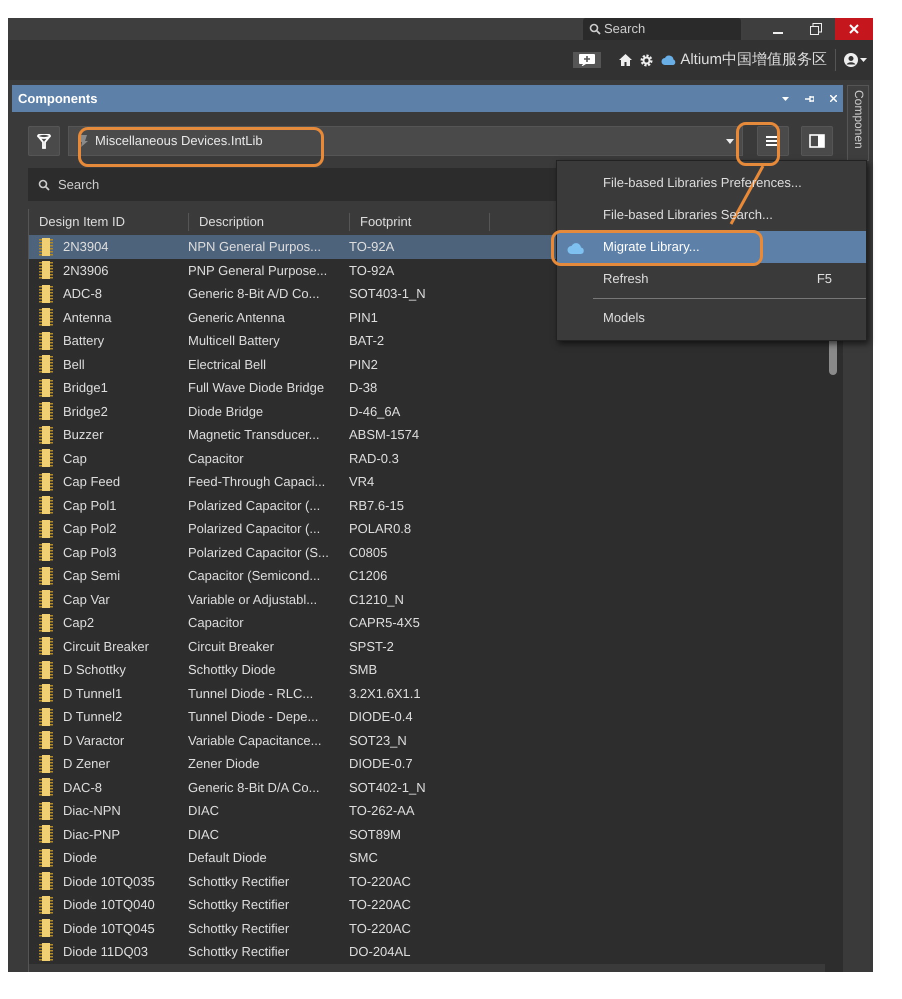  What do you see at coordinates (85, 388) in the screenshot?
I see `table-cell-text: Bridge1` at bounding box center [85, 388].